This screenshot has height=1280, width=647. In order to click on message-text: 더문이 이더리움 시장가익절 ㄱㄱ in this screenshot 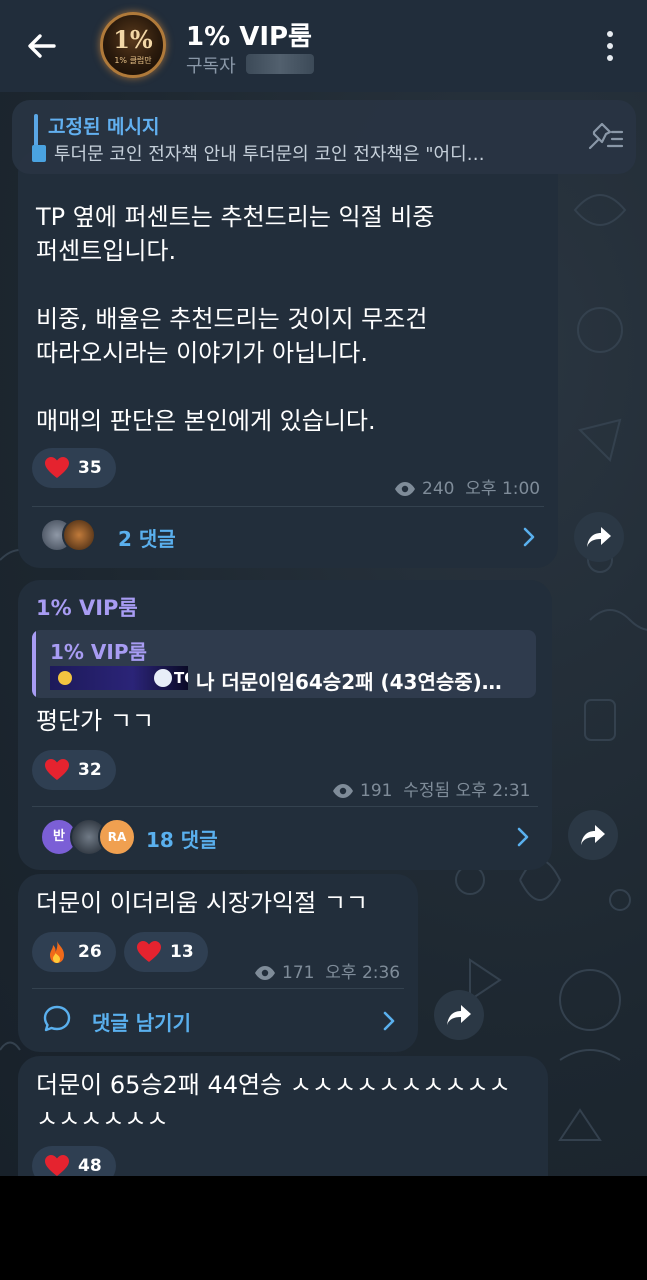, I will do `click(202, 903)`.